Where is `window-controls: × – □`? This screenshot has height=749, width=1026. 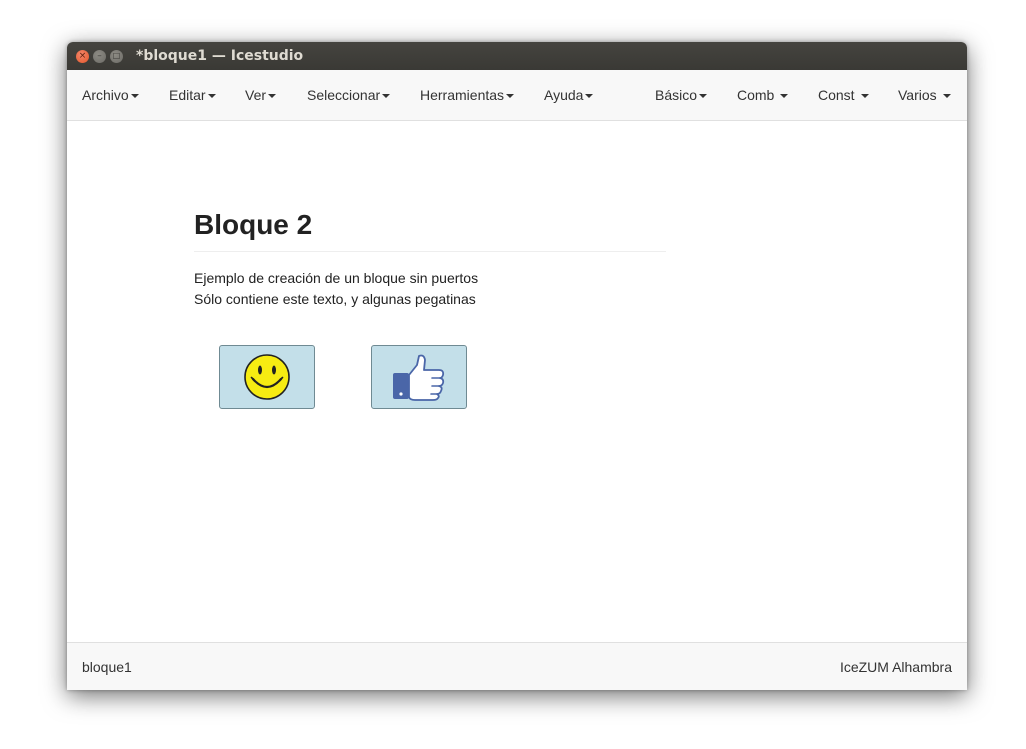
window-controls: × – □ is located at coordinates (99, 56).